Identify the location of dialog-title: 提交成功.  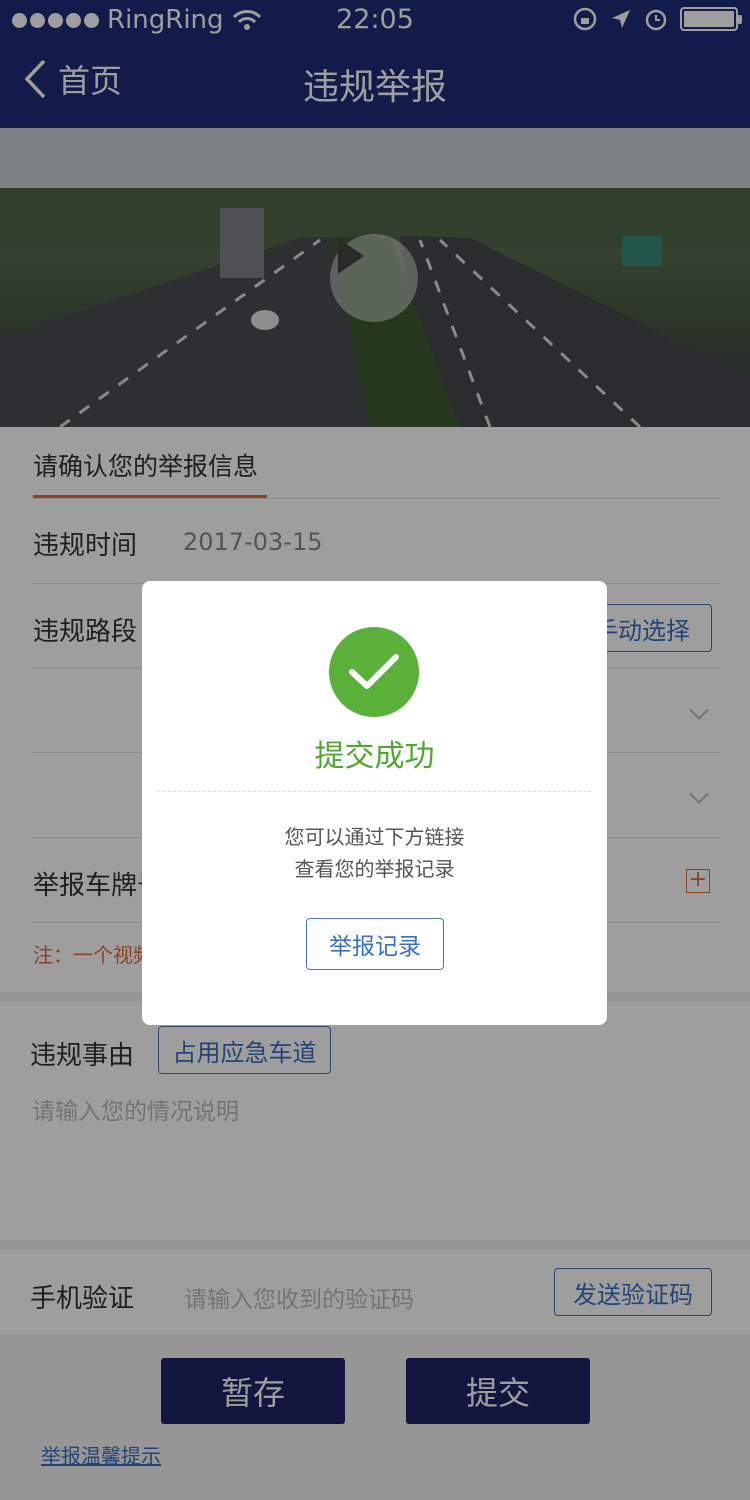
(374, 756).